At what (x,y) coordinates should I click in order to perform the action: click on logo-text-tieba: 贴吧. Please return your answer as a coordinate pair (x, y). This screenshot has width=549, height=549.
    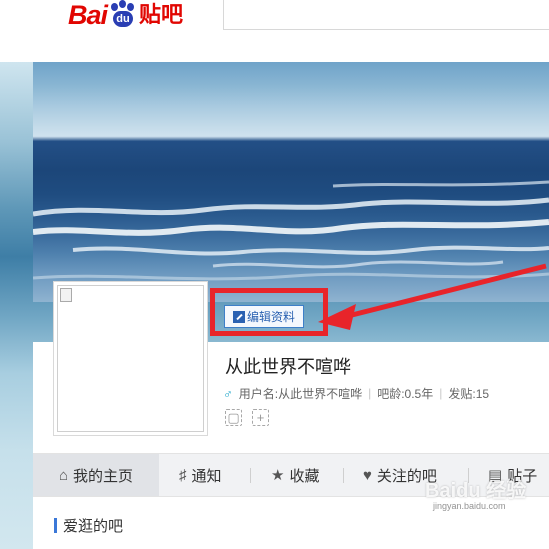
    Looking at the image, I should click on (161, 14).